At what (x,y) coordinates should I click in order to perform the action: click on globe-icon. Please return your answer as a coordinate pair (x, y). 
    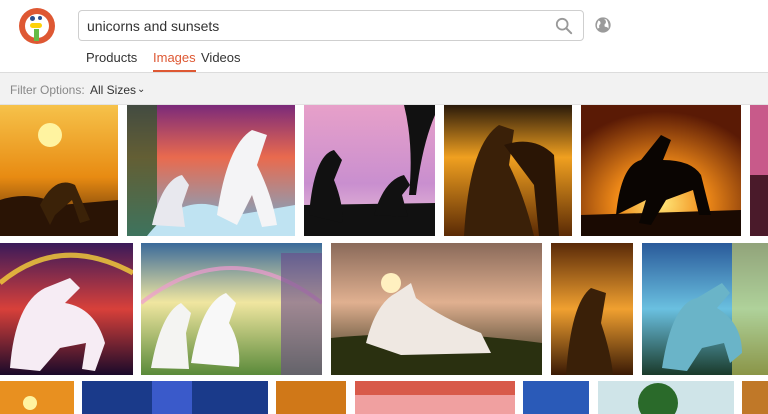
    Looking at the image, I should click on (603, 25).